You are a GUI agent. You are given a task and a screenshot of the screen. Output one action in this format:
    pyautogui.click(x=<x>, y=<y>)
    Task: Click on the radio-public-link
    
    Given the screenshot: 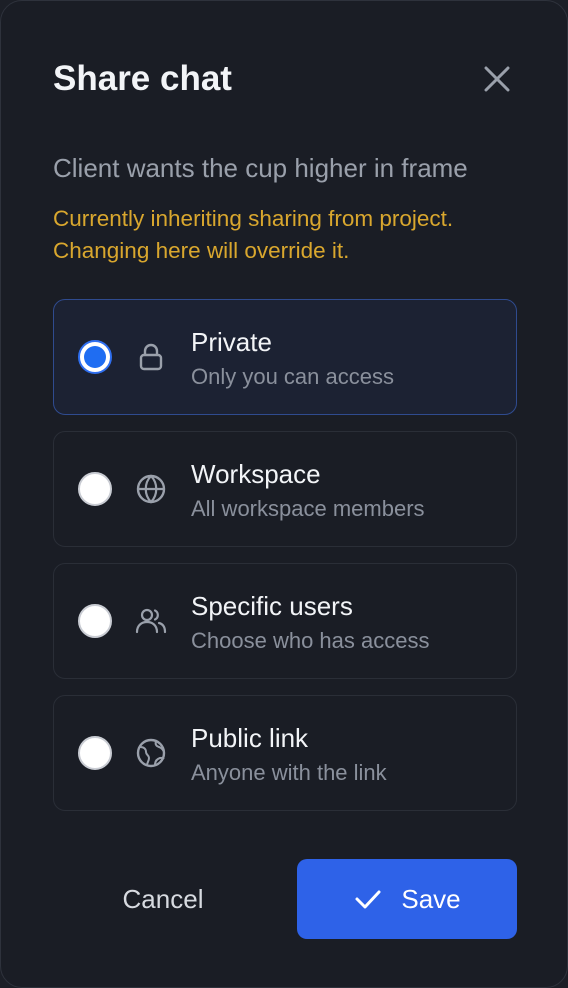 What is the action you would take?
    pyautogui.click(x=95, y=753)
    